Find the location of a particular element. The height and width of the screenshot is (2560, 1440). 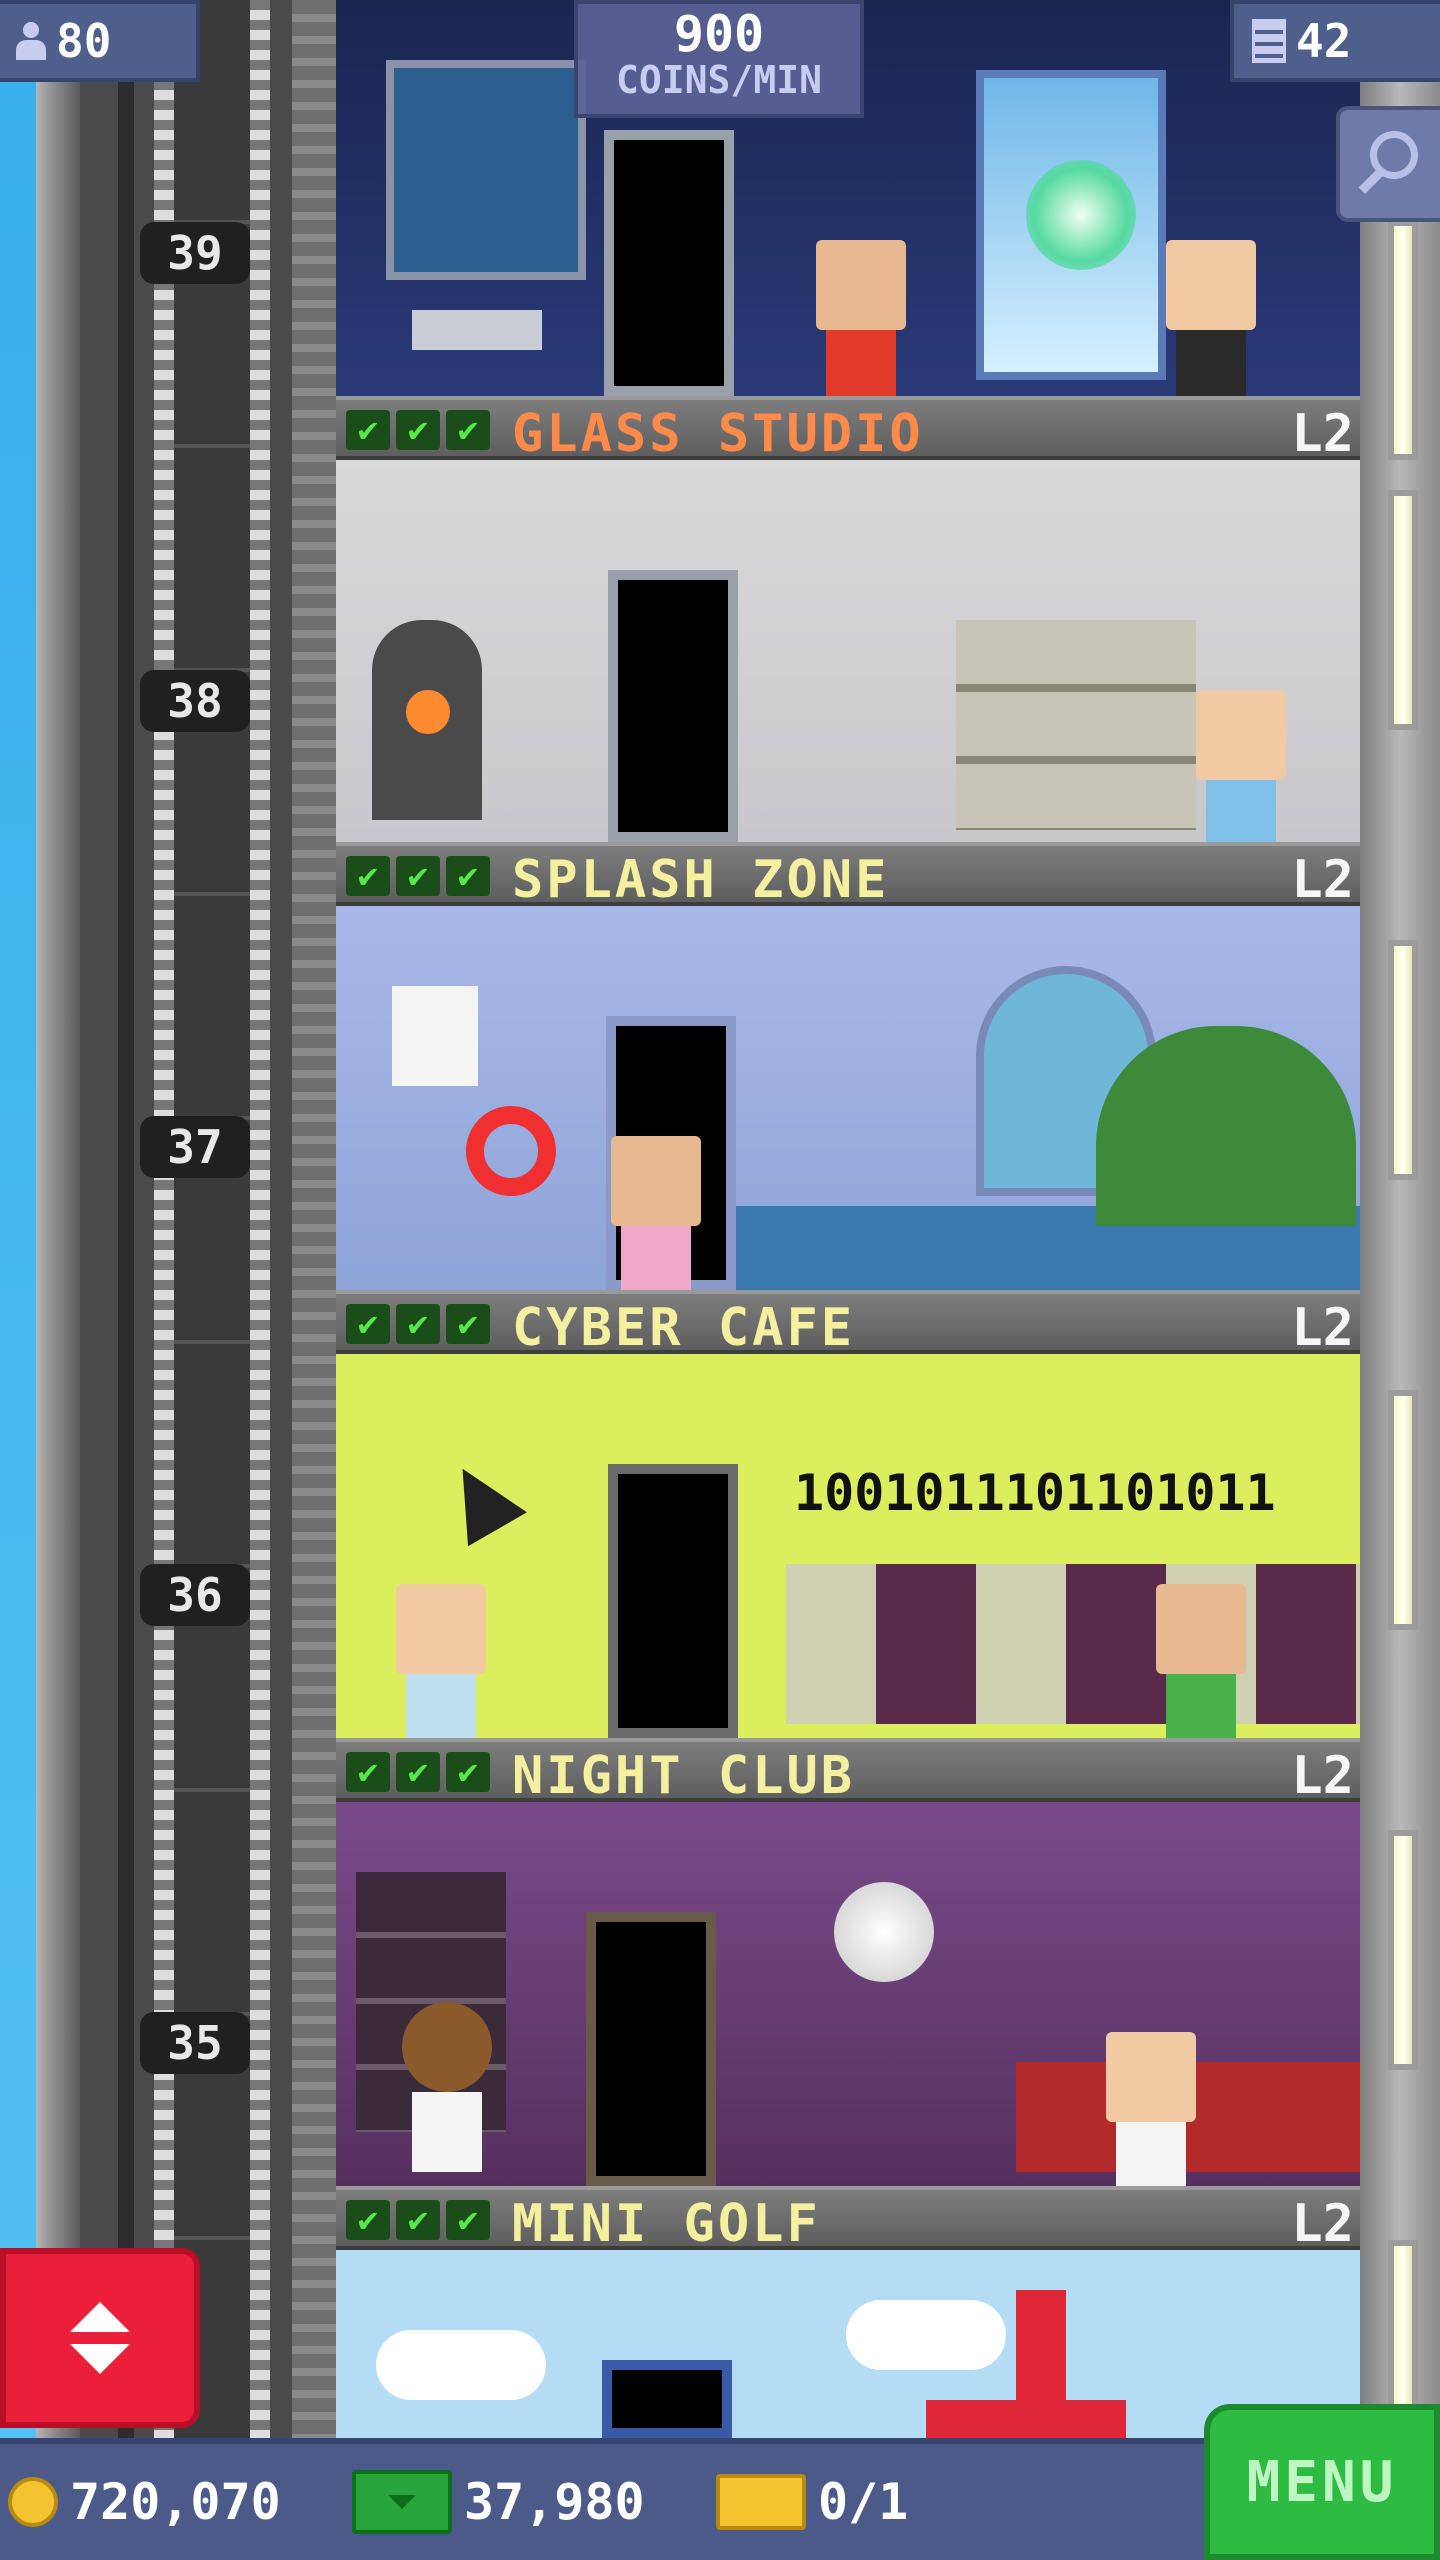

tower-bux-counter: 37,980 is located at coordinates (498, 2502).